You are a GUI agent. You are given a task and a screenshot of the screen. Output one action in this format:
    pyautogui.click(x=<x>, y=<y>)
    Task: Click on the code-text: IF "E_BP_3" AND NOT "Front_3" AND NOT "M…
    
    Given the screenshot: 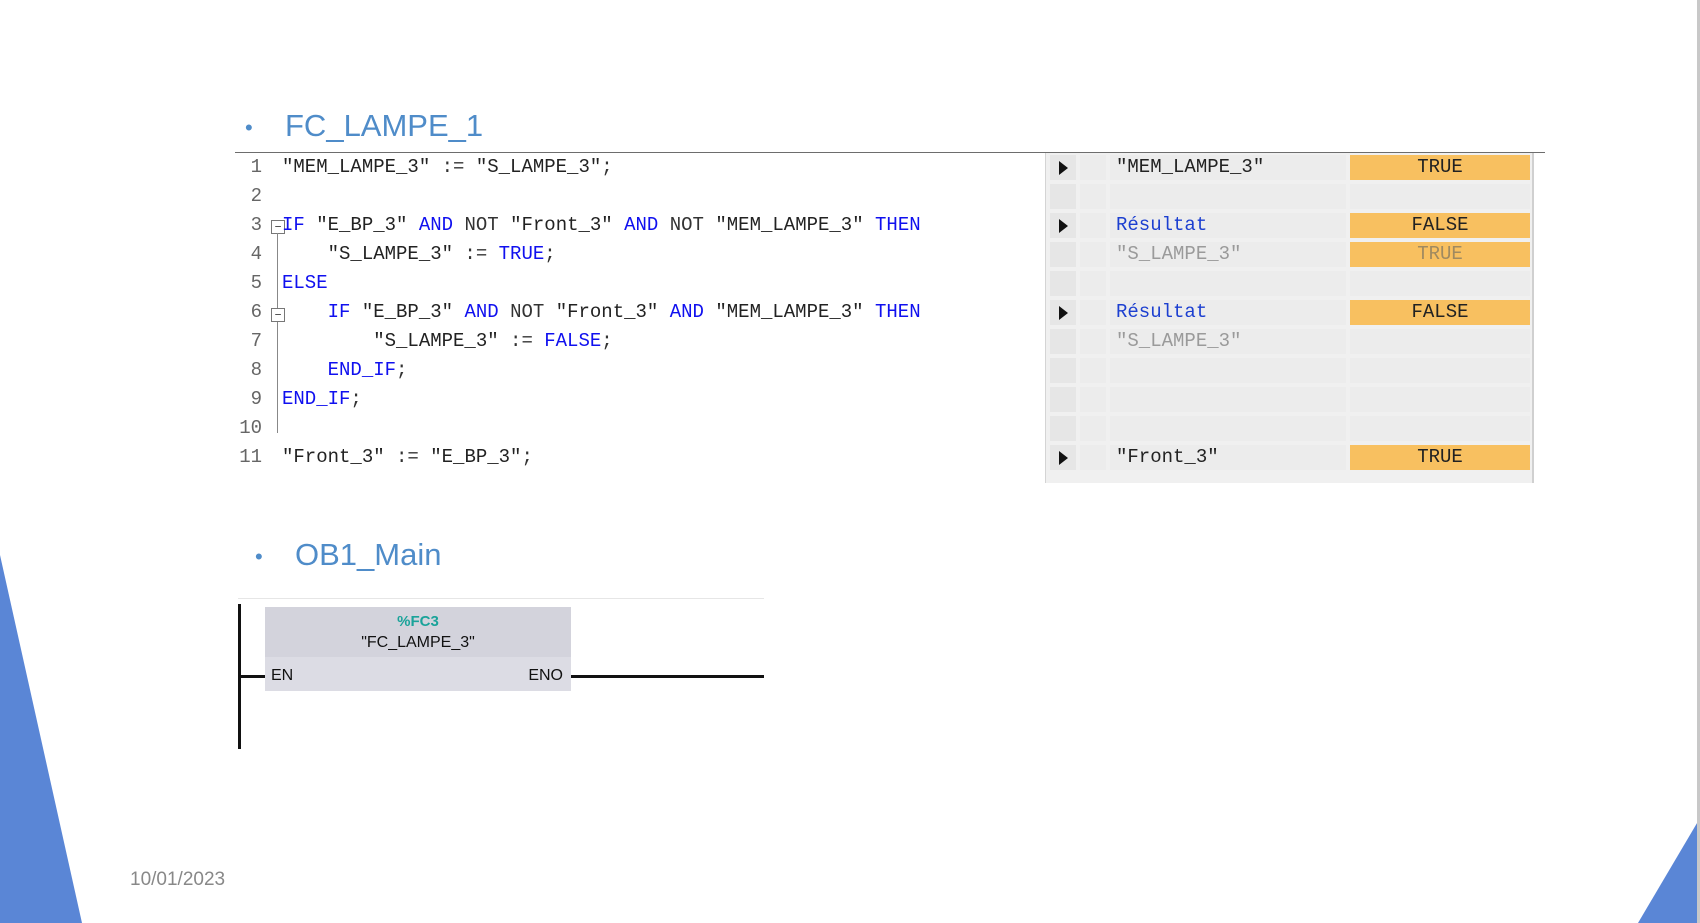 What is the action you would take?
    pyautogui.click(x=601, y=225)
    